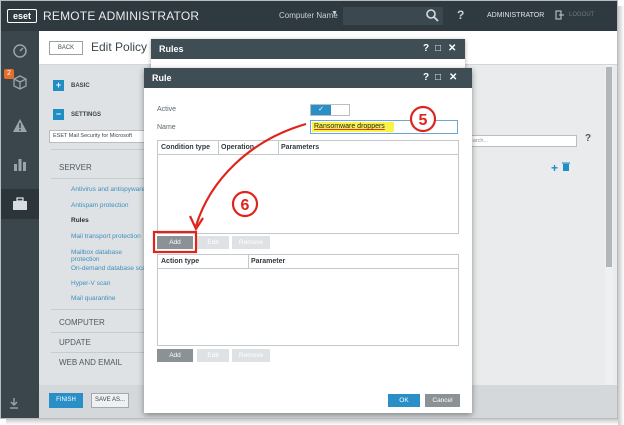 The height and width of the screenshot is (425, 624). What do you see at coordinates (560, 15) in the screenshot?
I see `logout-icon` at bounding box center [560, 15].